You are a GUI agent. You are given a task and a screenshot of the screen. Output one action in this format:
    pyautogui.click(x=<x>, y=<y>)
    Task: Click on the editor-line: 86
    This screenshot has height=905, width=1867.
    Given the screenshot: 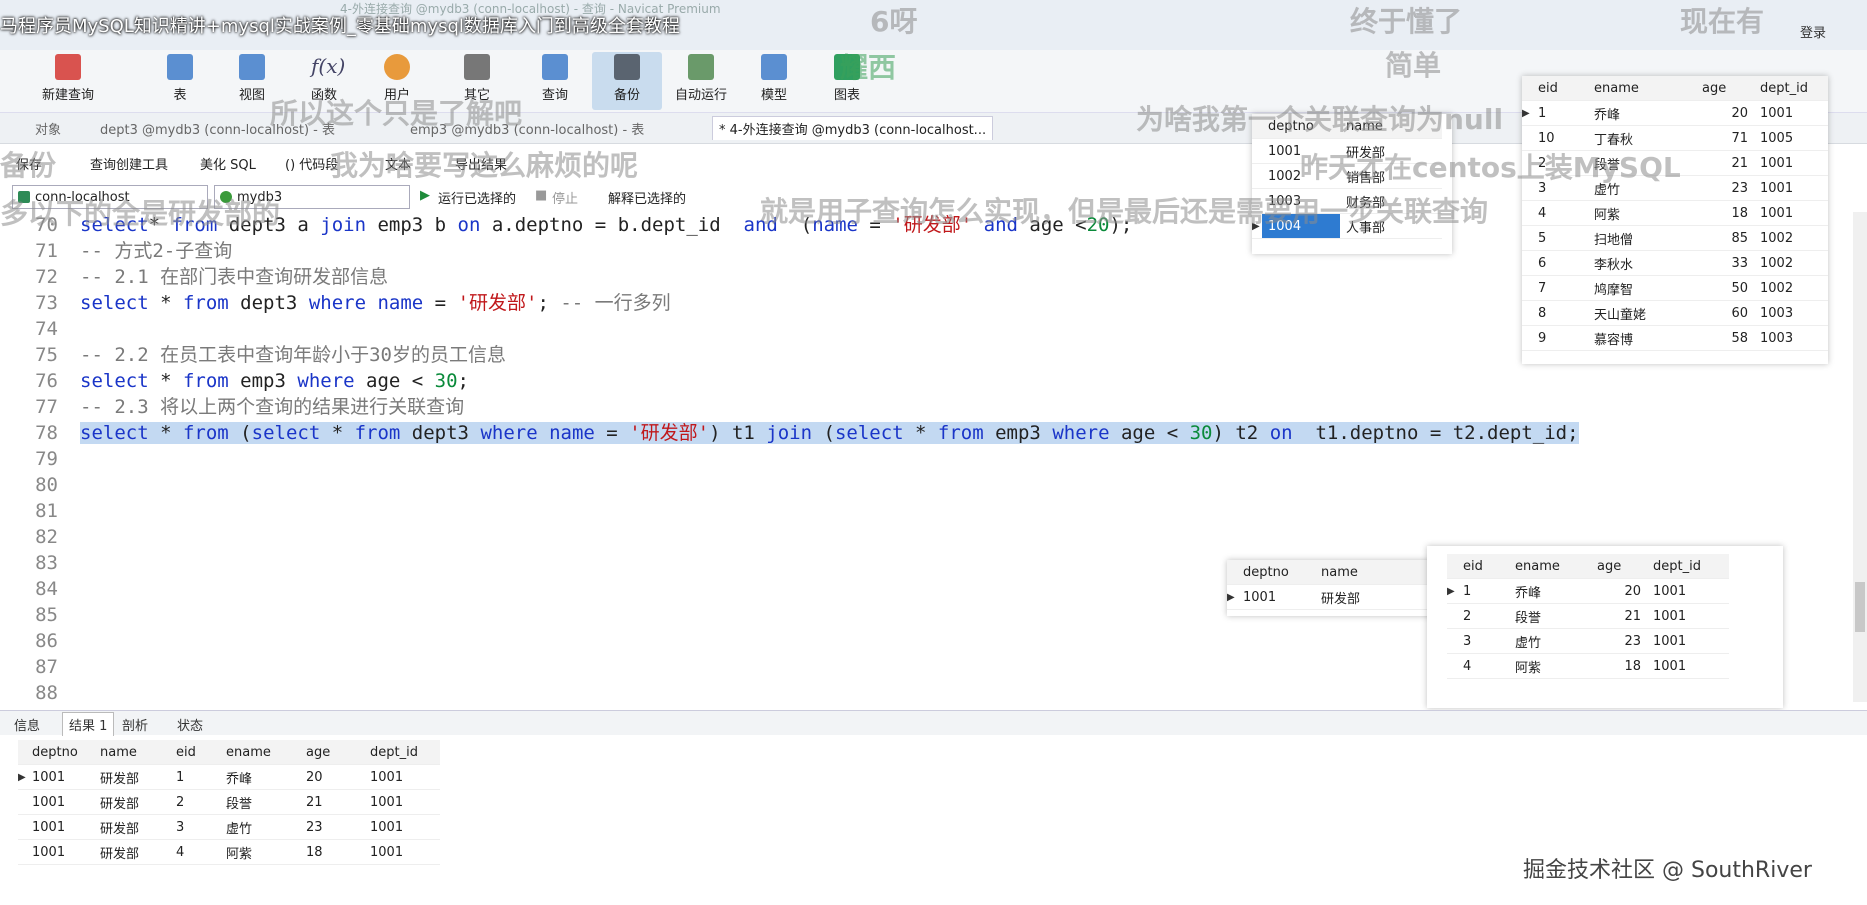 What is the action you would take?
    pyautogui.click(x=40, y=641)
    